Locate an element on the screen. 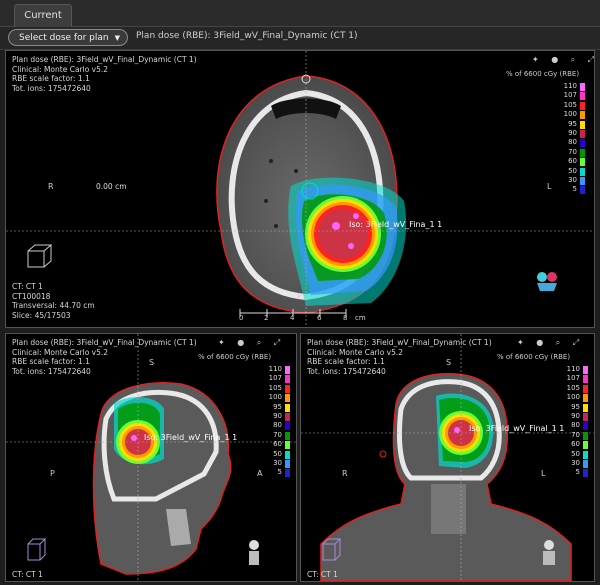 The image size is (600, 585). tab-bar: Current is located at coordinates (300, 13).